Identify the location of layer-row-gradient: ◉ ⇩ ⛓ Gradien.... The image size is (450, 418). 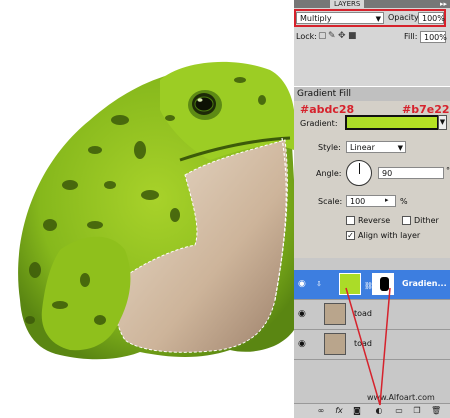
(372, 285).